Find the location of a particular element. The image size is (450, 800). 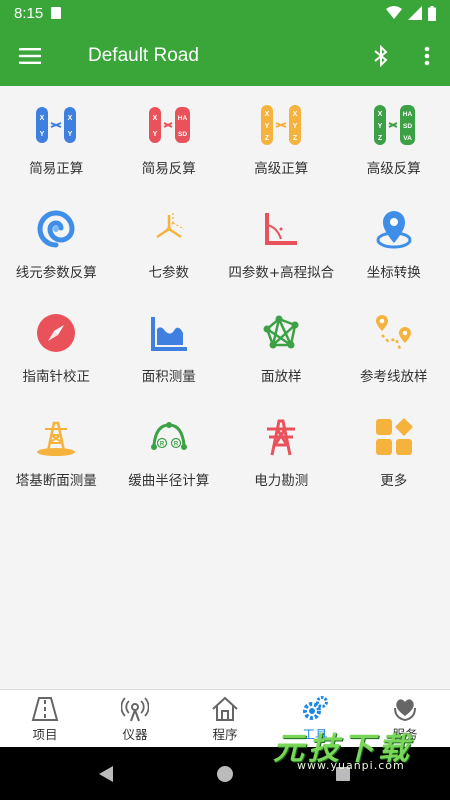

tool-advanced-inverse: X Y Z HA SD VA 高级反算 is located at coordinates (394, 138).